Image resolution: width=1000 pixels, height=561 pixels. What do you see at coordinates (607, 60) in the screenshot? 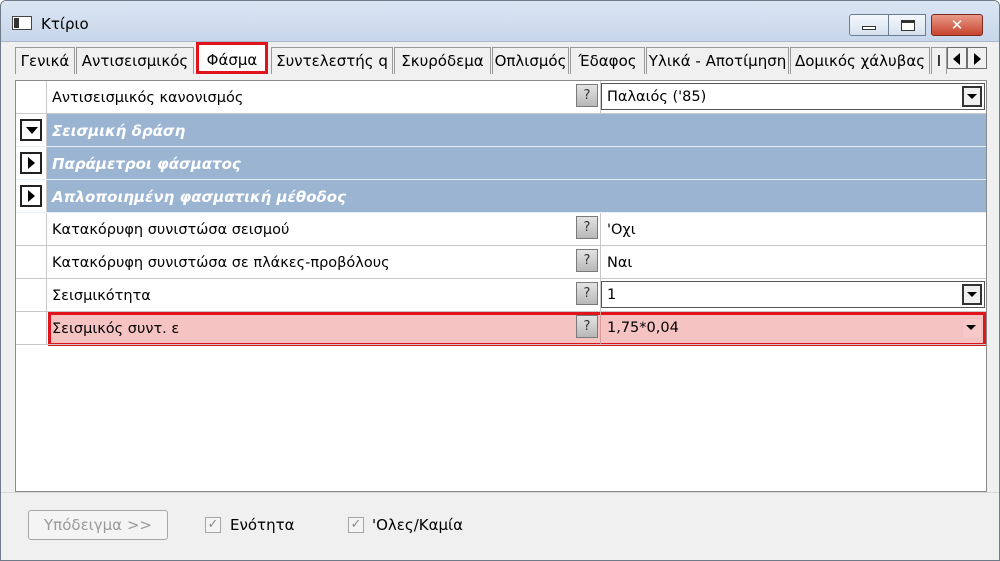
I see `tab-soil: Έδαφος` at bounding box center [607, 60].